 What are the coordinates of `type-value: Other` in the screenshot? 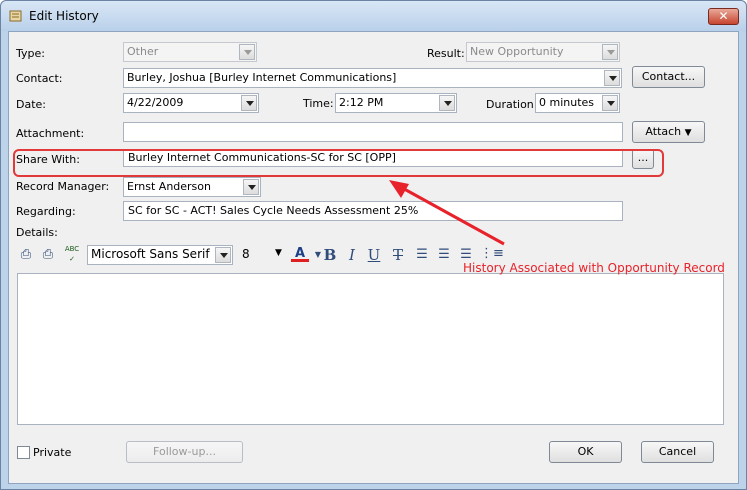 It's located at (143, 51).